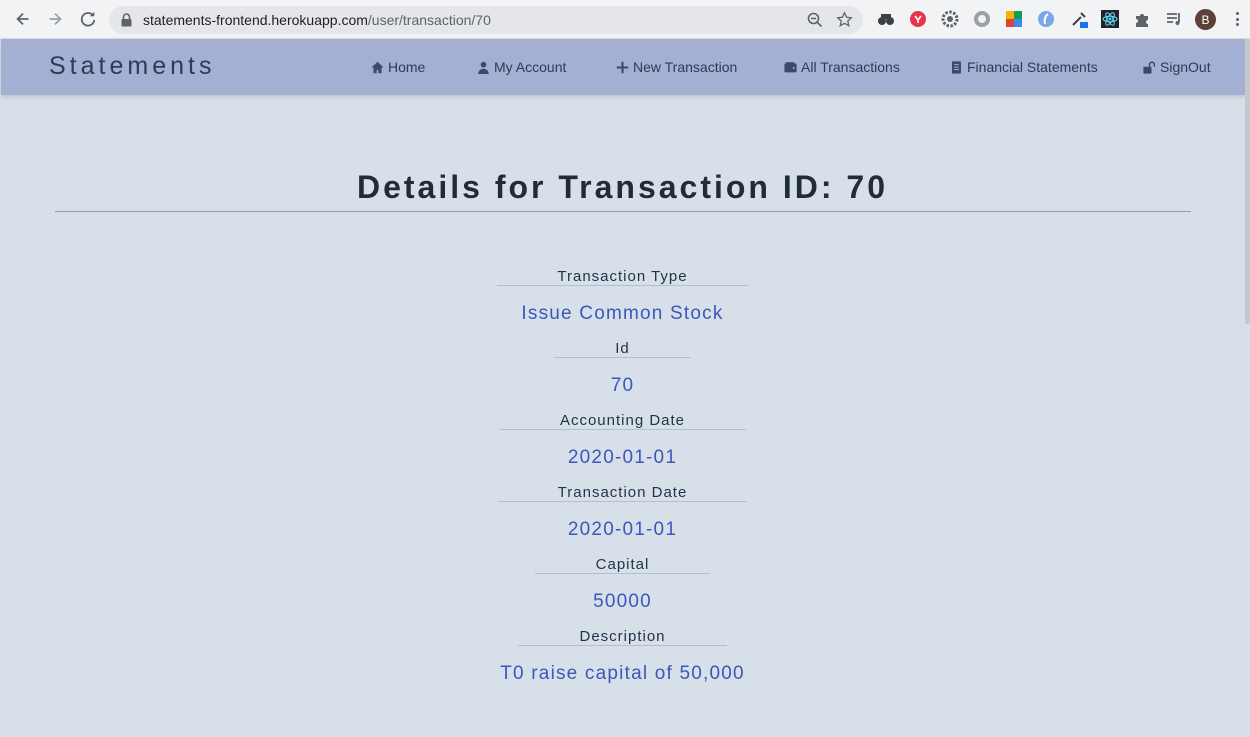 This screenshot has width=1250, height=737. Describe the element at coordinates (950, 19) in the screenshot. I see `extension-gear-icon` at that location.